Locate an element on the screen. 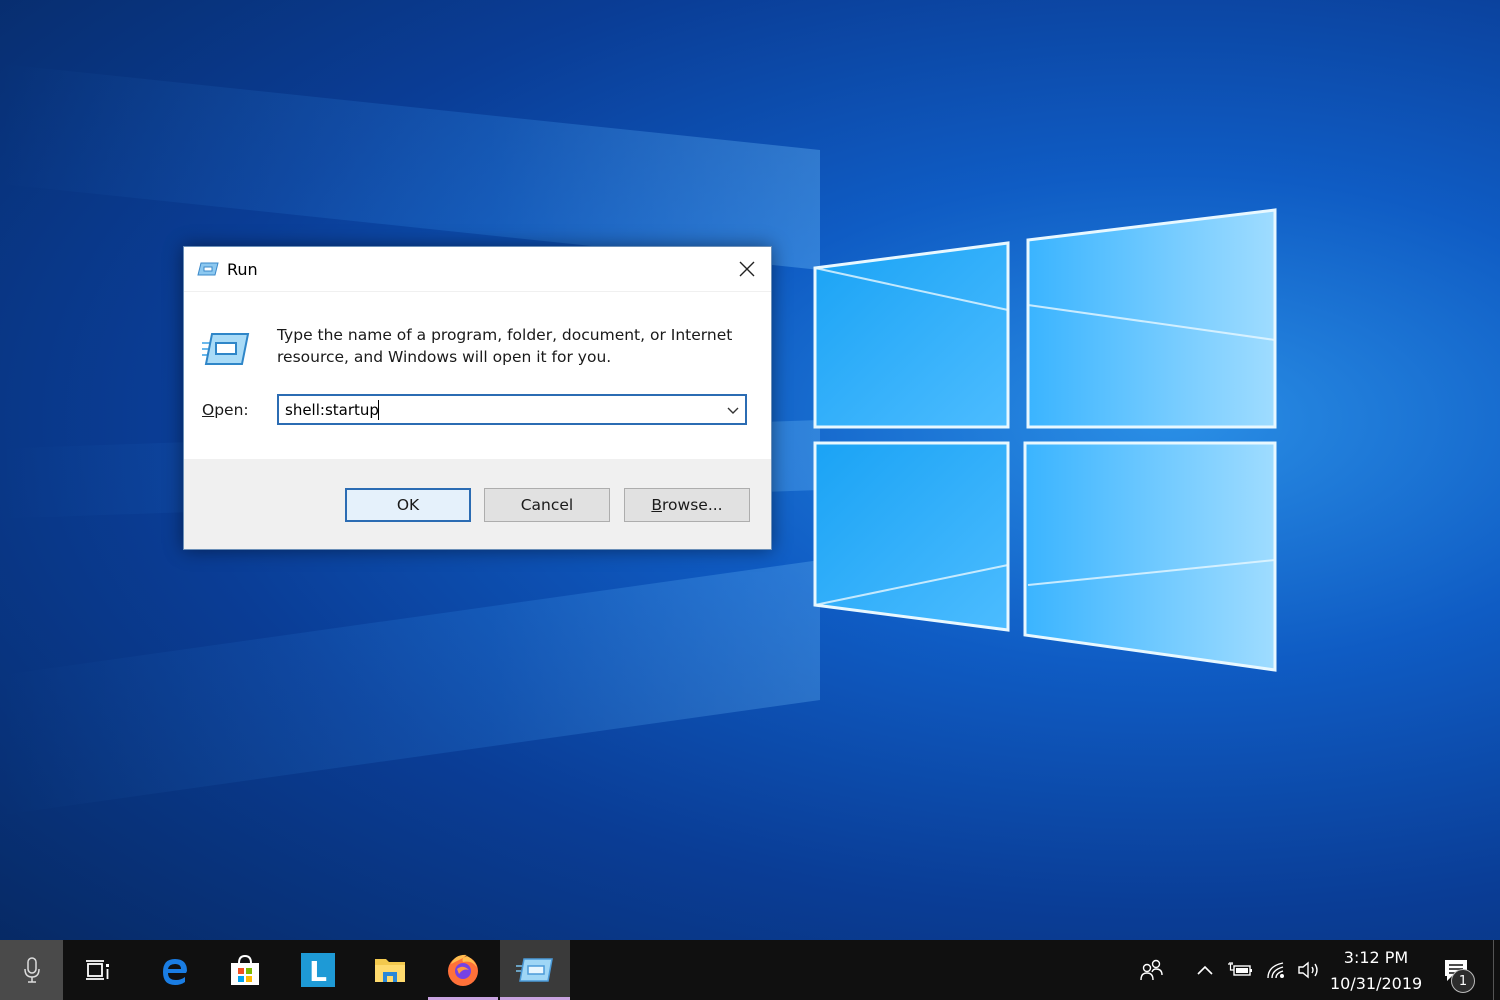  run-program-icon is located at coordinates (226, 349).